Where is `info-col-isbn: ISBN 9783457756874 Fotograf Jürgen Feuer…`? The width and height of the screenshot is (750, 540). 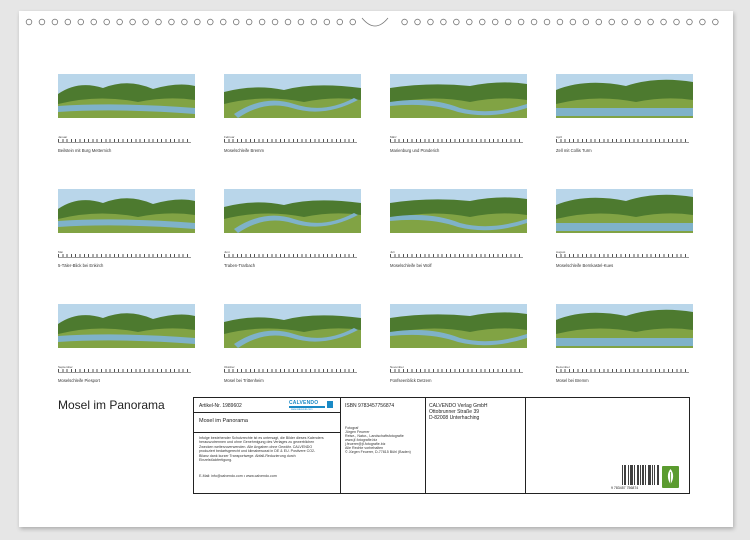
info-col-isbn: ISBN 9783457756874 Fotograf Jürgen Feuer… is located at coordinates (383, 445).